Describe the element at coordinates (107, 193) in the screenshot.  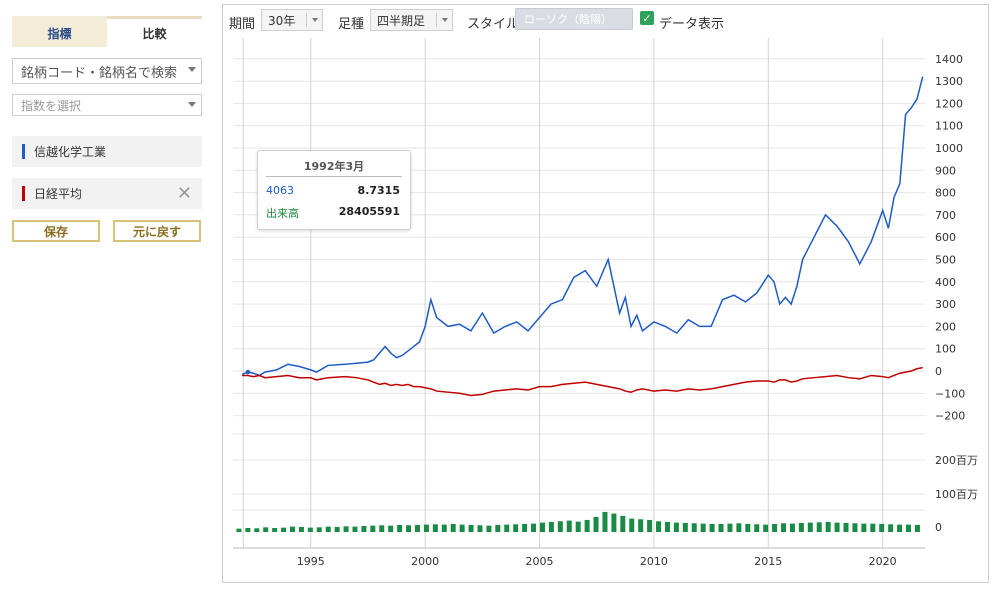
I see `series-item-nikkei: 日経平均 ✕` at that location.